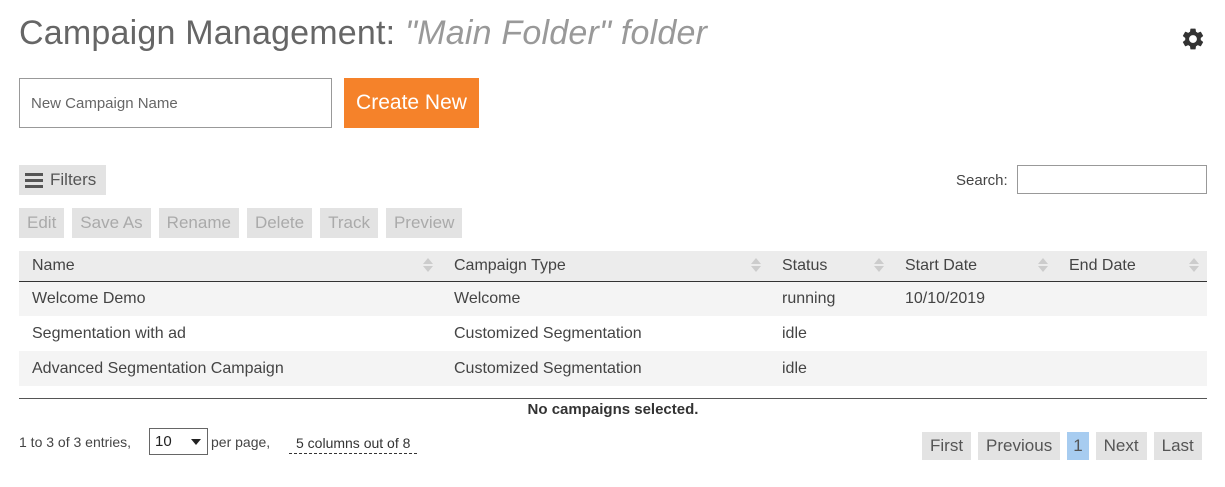 This screenshot has width=1225, height=487. What do you see at coordinates (1102, 265) in the screenshot?
I see `column-header-label: End Date` at bounding box center [1102, 265].